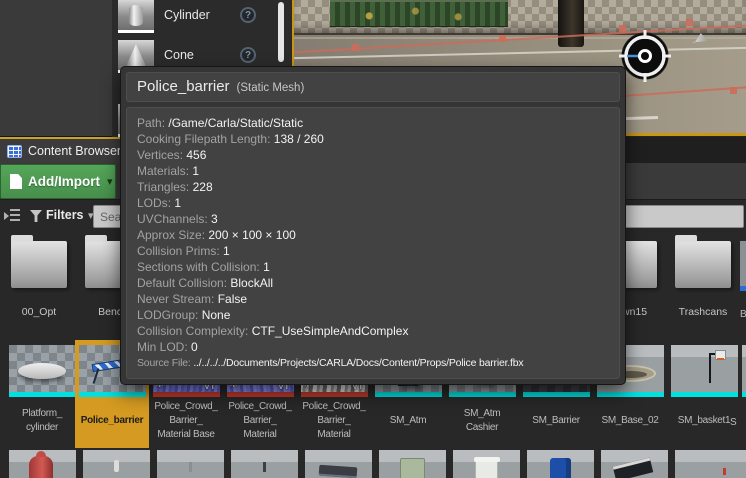 This screenshot has width=746, height=478. Describe the element at coordinates (39, 261) in the screenshot. I see `folder-icon` at that location.